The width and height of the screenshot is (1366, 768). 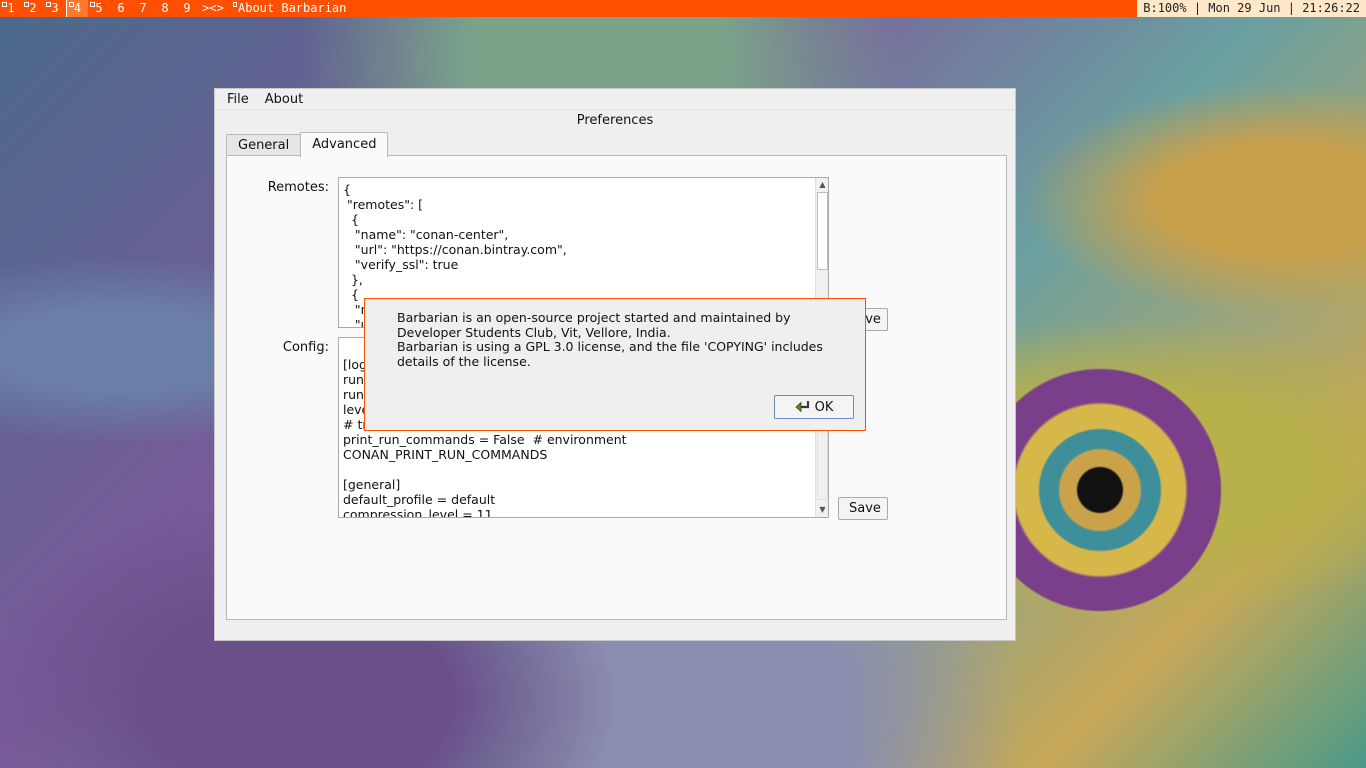 What do you see at coordinates (143, 8) in the screenshot?
I see `workspace-7: 7` at bounding box center [143, 8].